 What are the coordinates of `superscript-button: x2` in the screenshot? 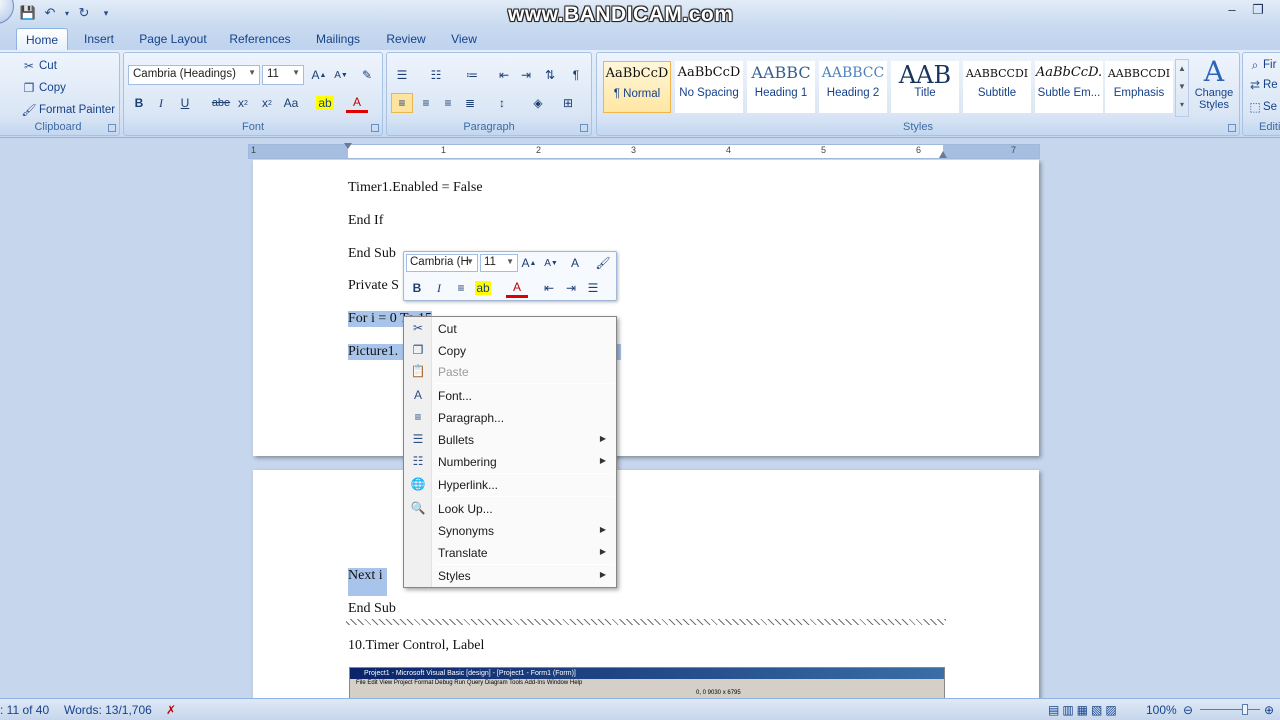 It's located at (267, 103).